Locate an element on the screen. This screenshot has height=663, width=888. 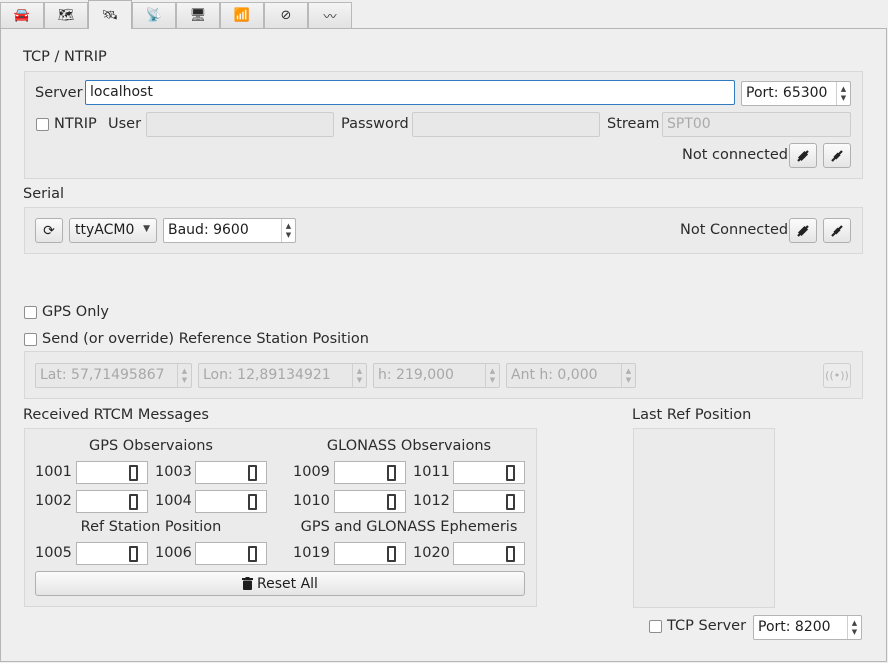
password-input is located at coordinates (506, 124).